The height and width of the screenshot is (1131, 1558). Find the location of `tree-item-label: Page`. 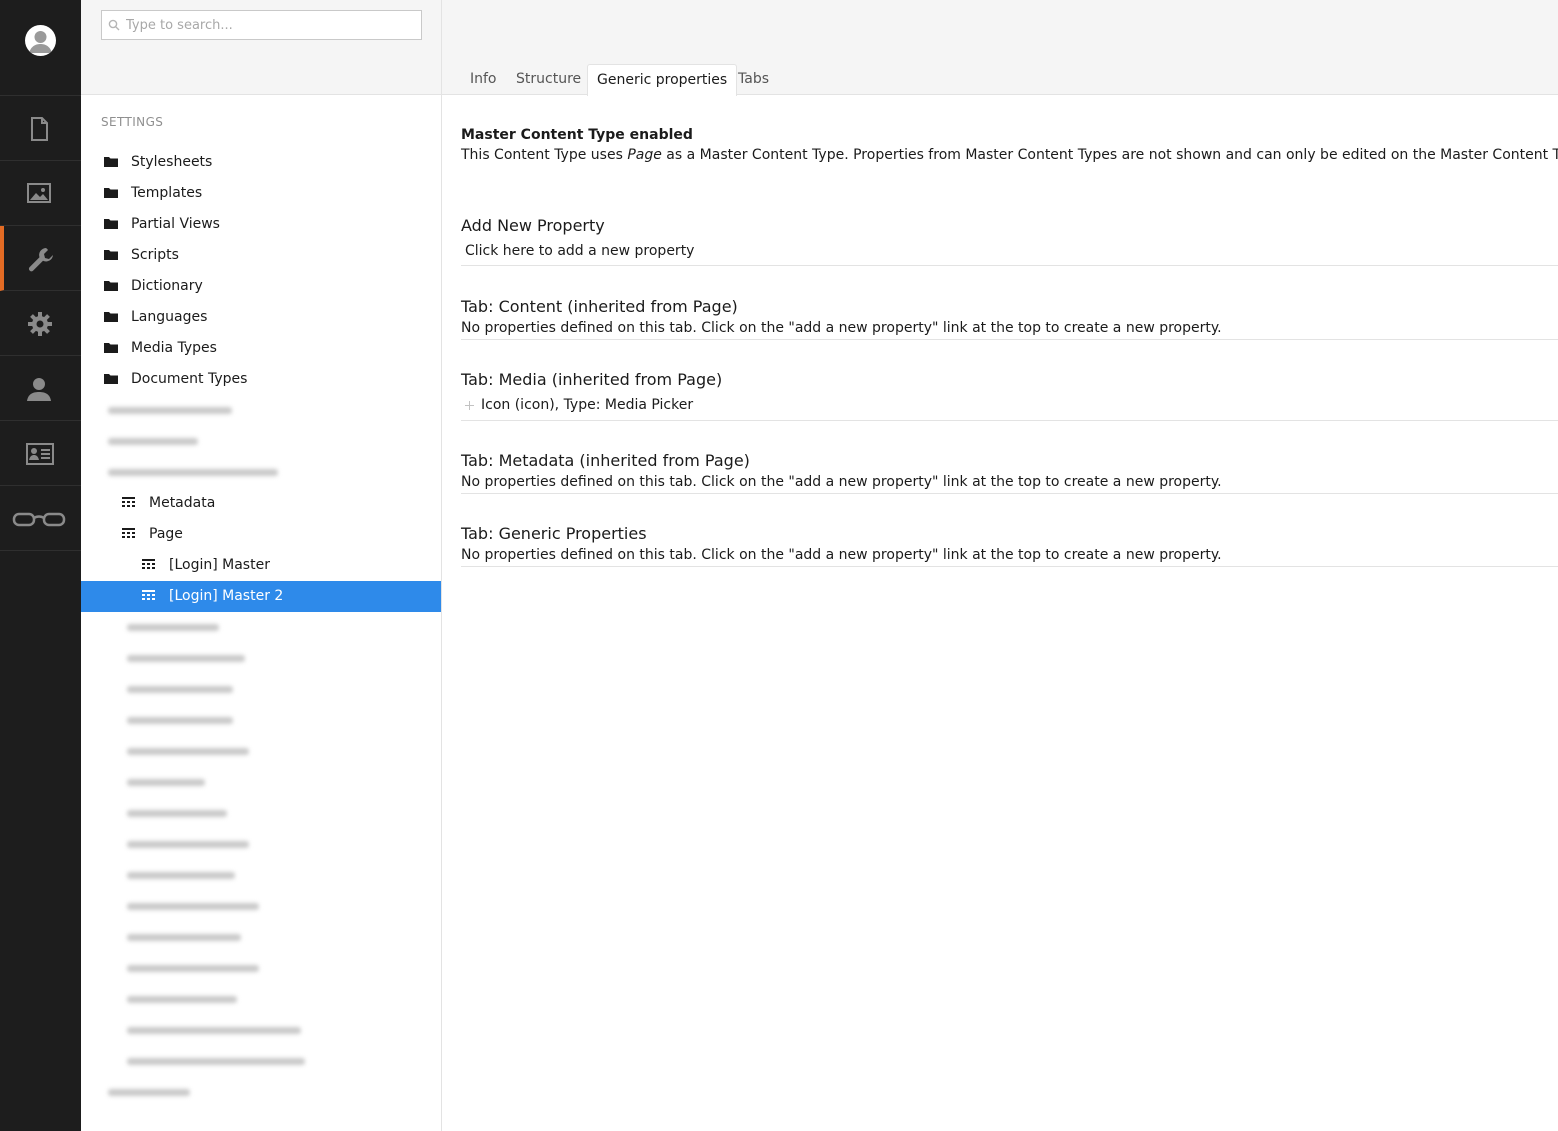

tree-item-label: Page is located at coordinates (166, 534).